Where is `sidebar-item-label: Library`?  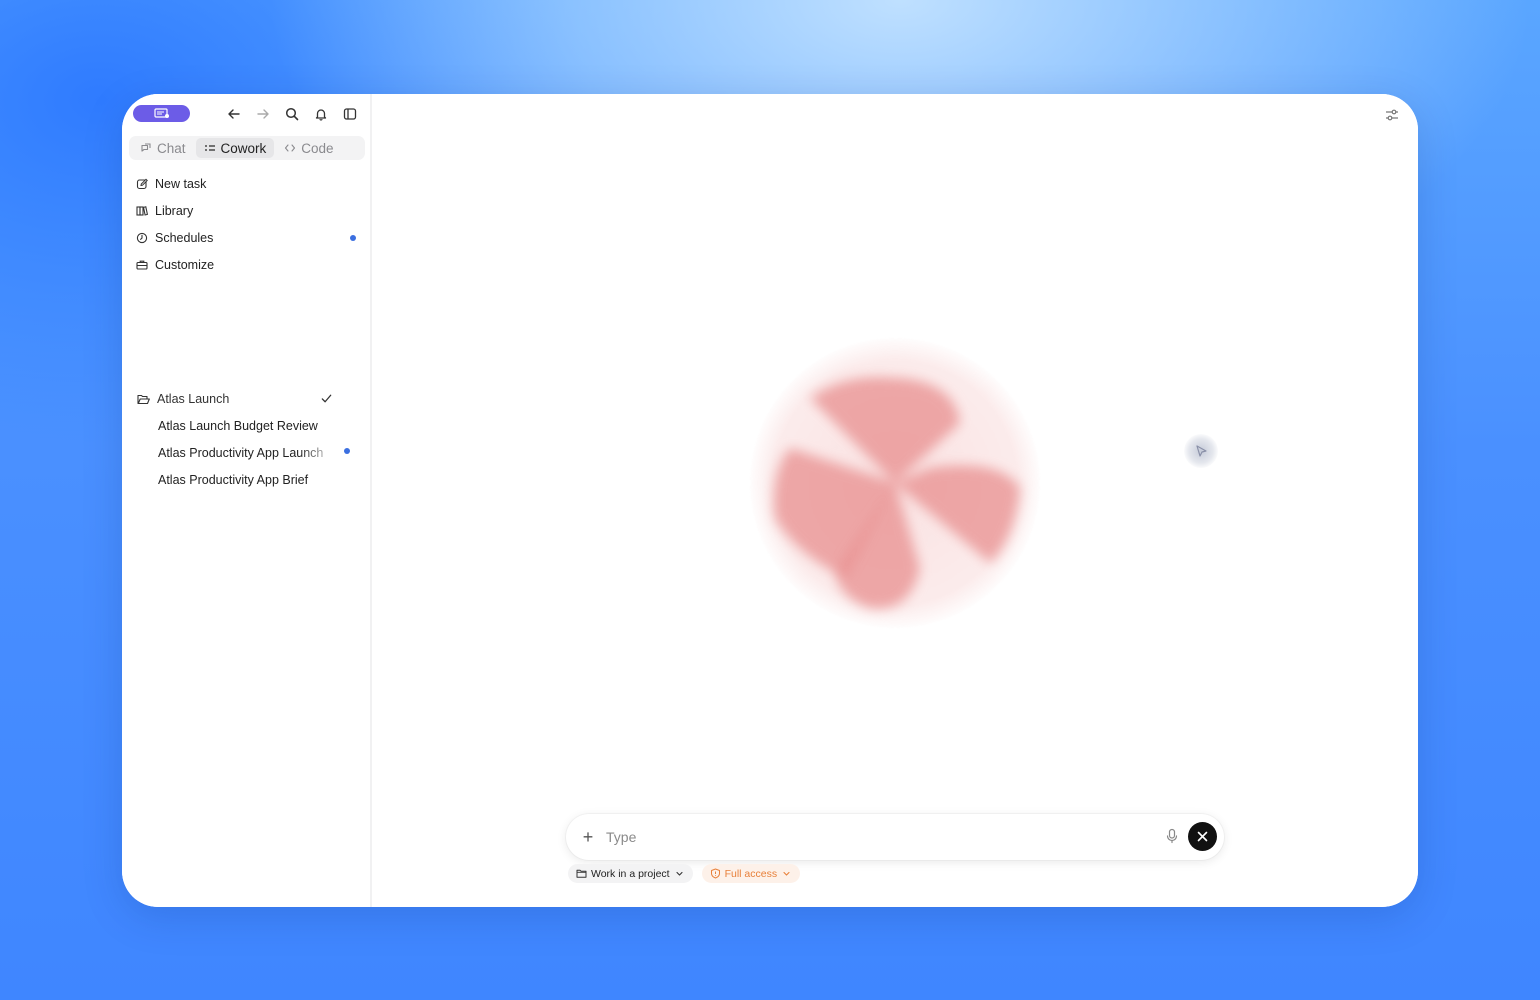 sidebar-item-label: Library is located at coordinates (174, 210).